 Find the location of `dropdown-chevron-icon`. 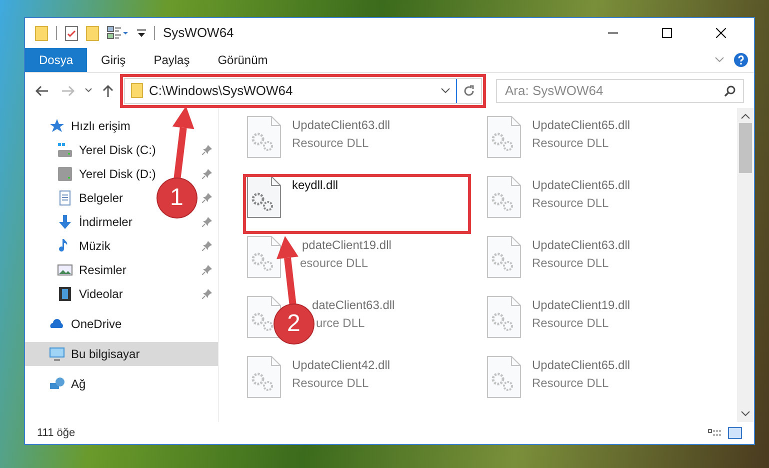

dropdown-chevron-icon is located at coordinates (445, 91).